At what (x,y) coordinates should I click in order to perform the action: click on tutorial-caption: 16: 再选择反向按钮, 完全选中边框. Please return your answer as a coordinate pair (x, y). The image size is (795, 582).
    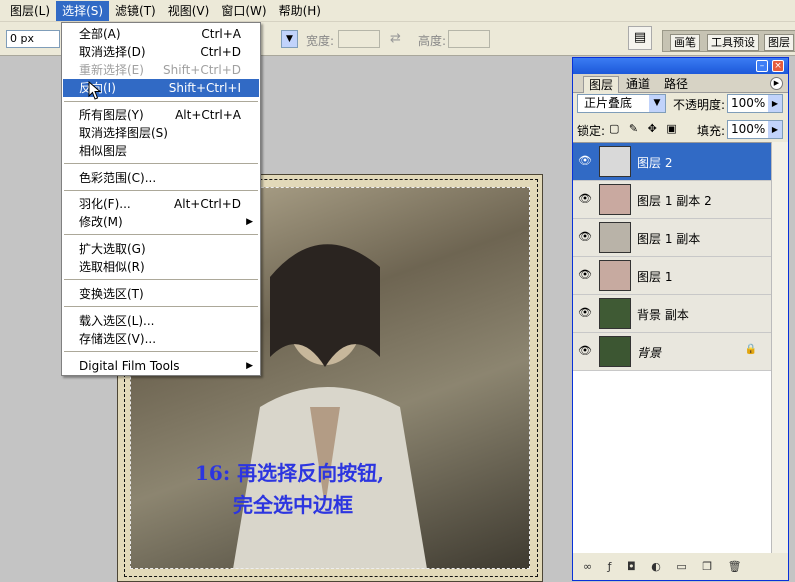
    Looking at the image, I should click on (289, 489).